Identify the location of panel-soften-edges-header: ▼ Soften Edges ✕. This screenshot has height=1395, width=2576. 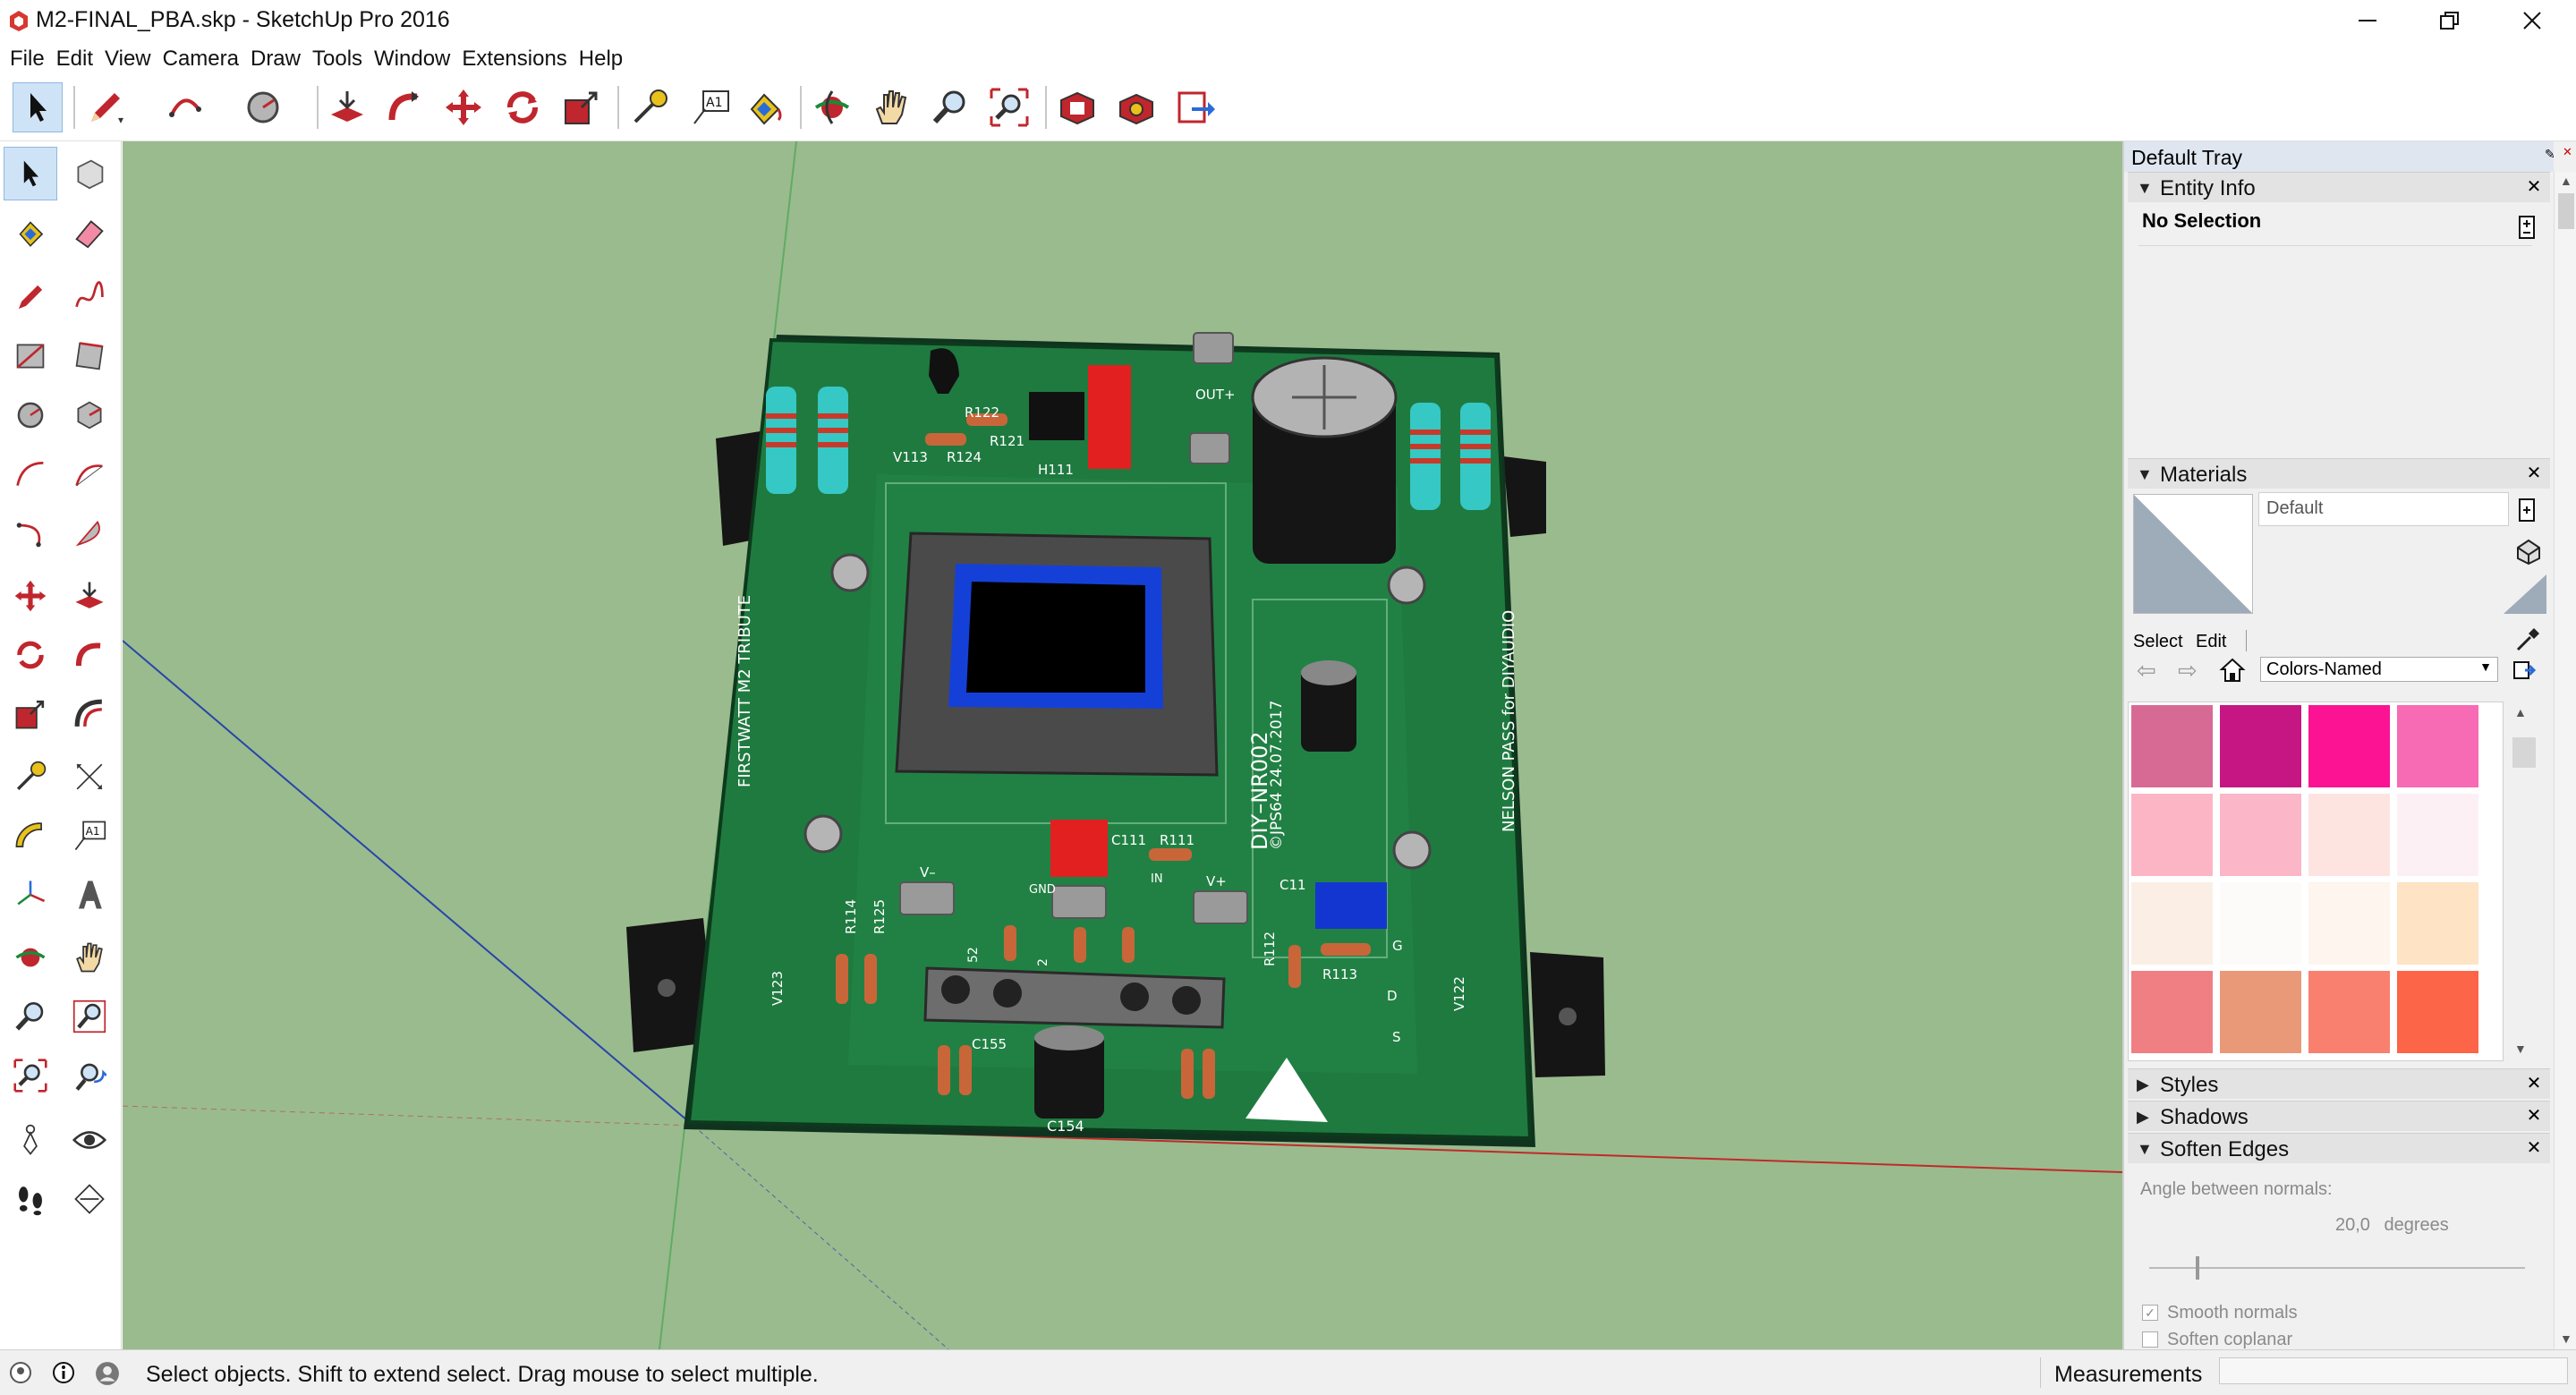
(2339, 1148).